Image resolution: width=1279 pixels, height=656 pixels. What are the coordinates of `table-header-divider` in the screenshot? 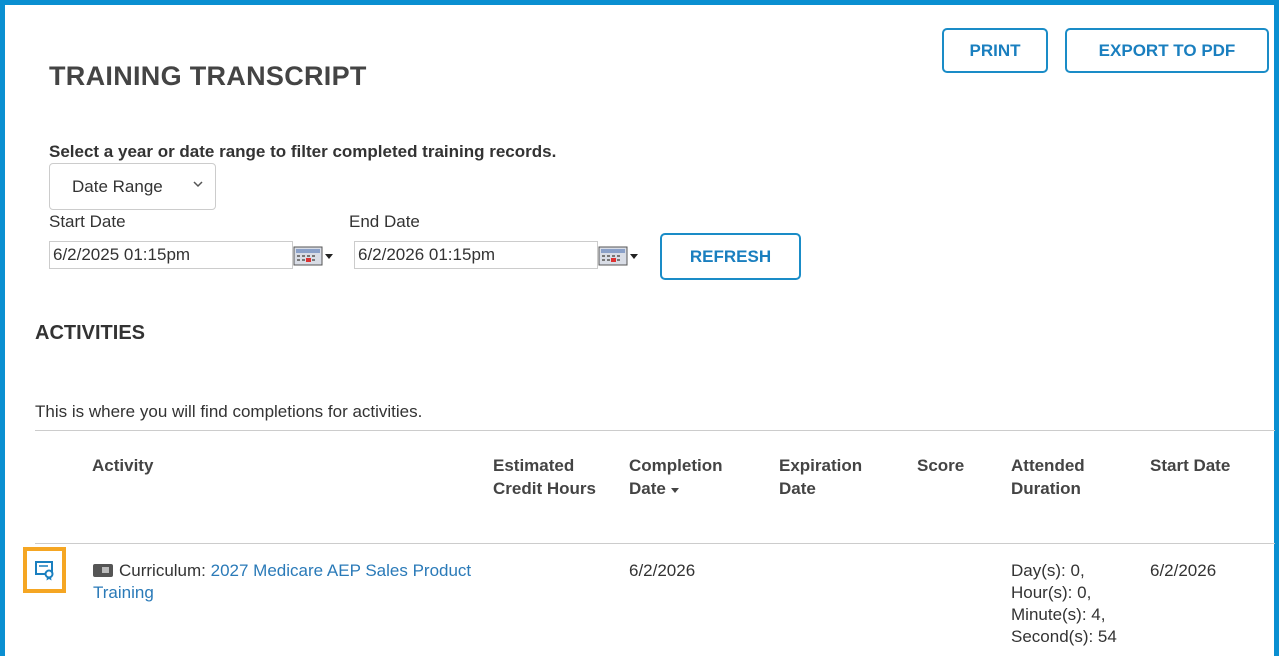 It's located at (655, 543).